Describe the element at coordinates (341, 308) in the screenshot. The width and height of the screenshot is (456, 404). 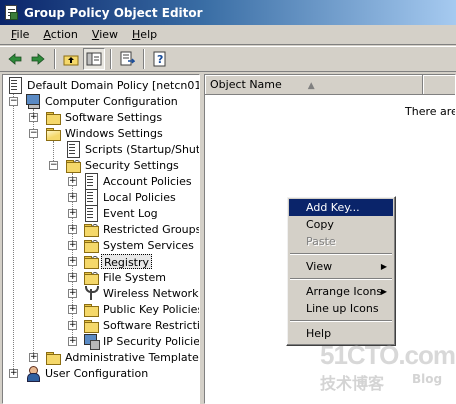
I see `menu-line-up-icons: Line up Icons` at that location.